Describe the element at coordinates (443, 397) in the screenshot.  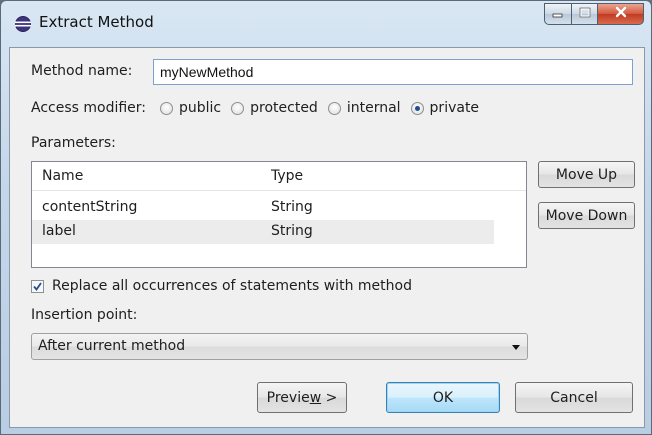
I see `ok-button: OK` at that location.